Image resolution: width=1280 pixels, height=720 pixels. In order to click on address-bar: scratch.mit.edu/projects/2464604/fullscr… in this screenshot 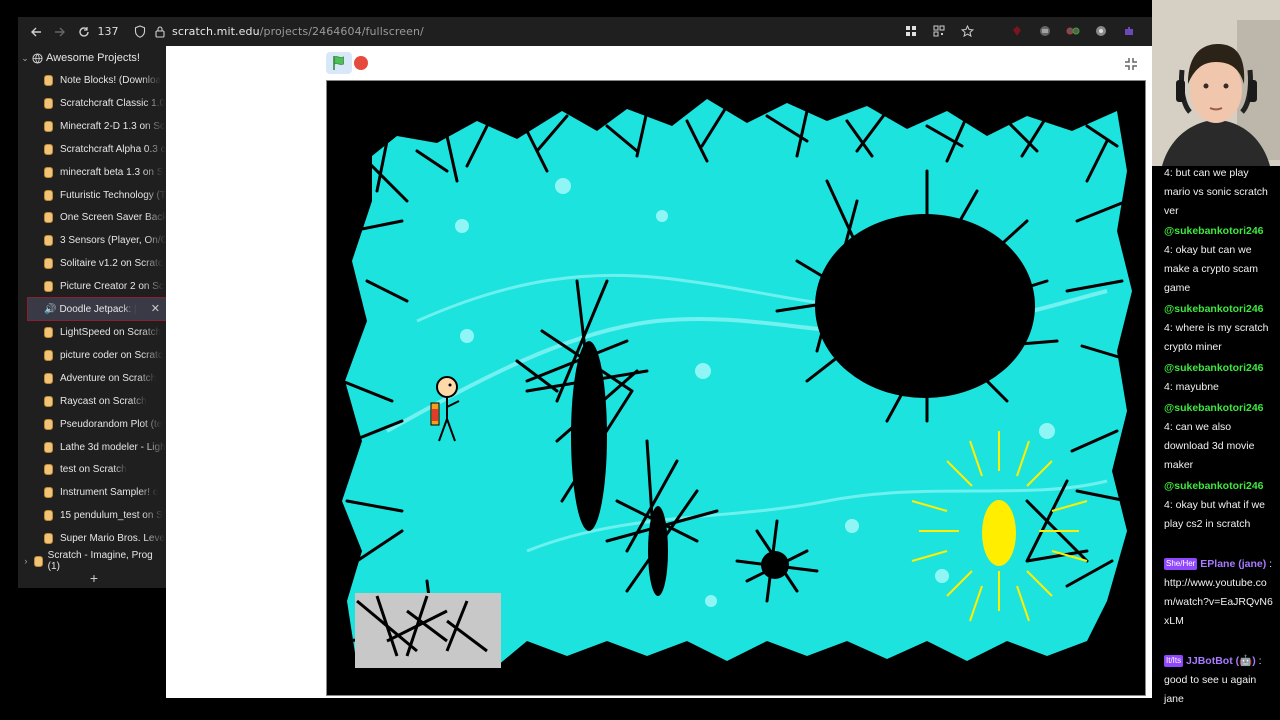, I will do `click(298, 31)`.